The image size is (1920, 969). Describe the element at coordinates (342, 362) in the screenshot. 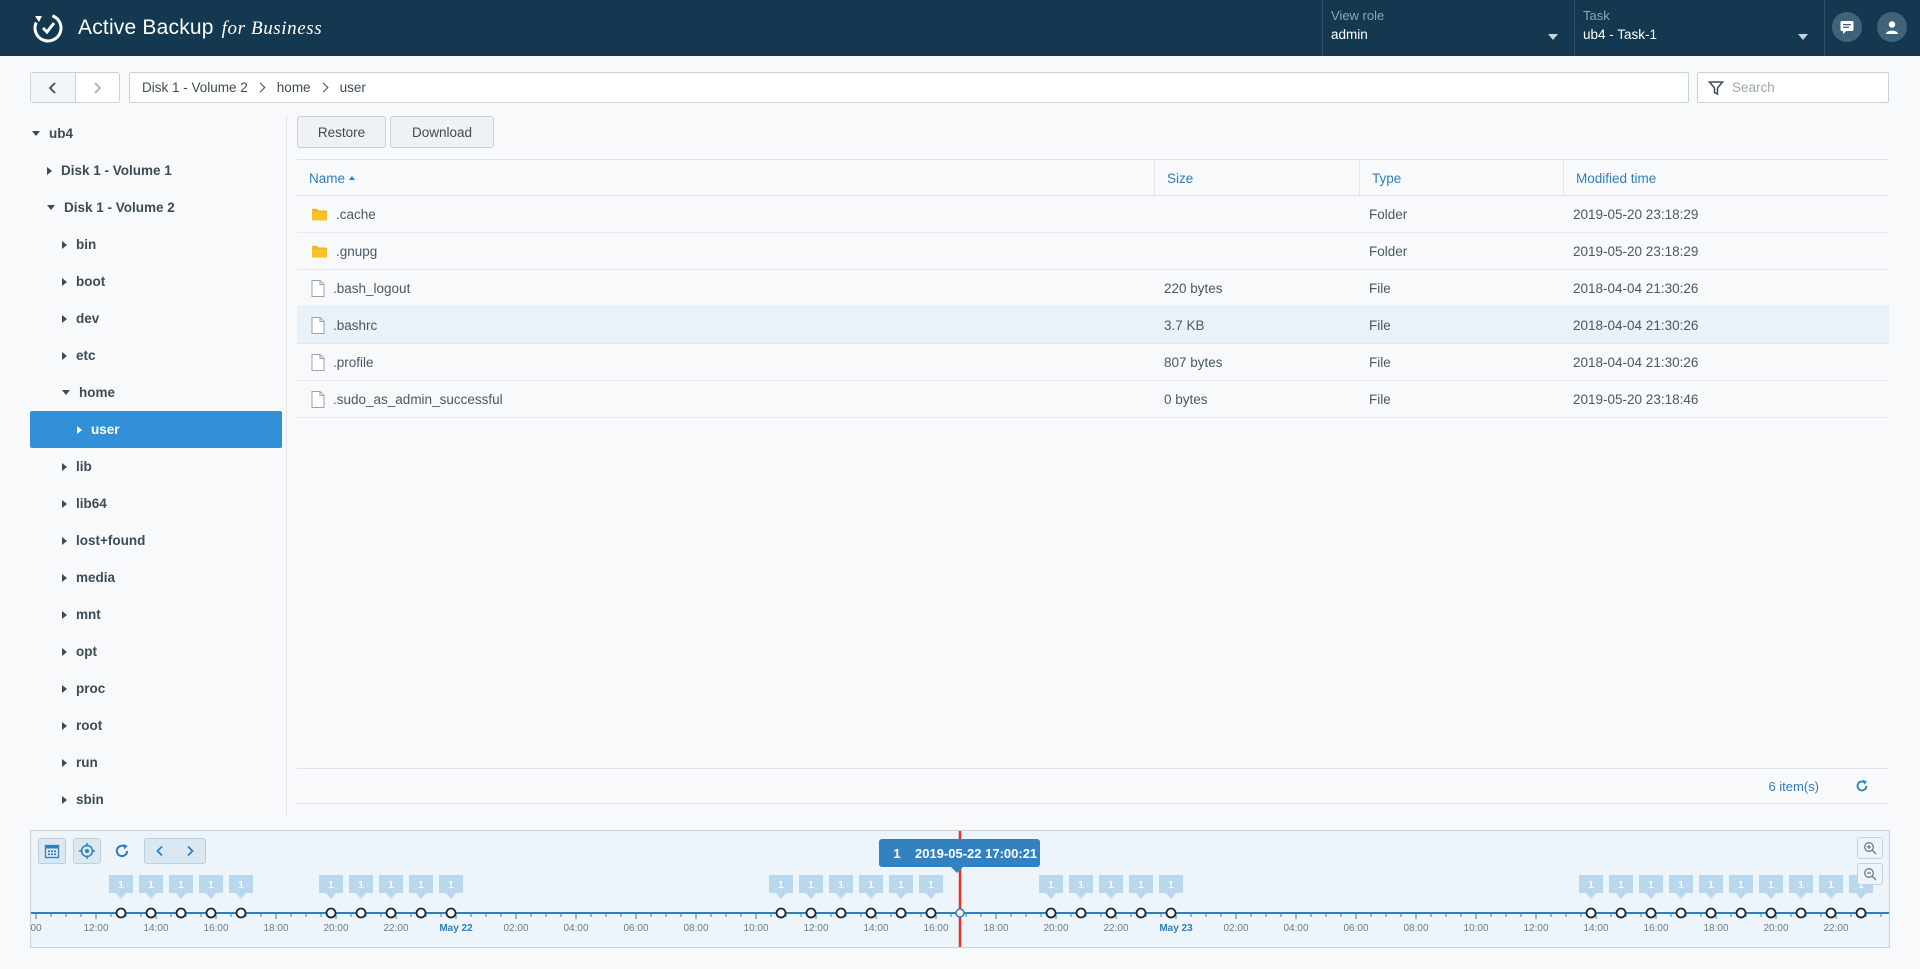

I see `cell-name: .profile` at that location.